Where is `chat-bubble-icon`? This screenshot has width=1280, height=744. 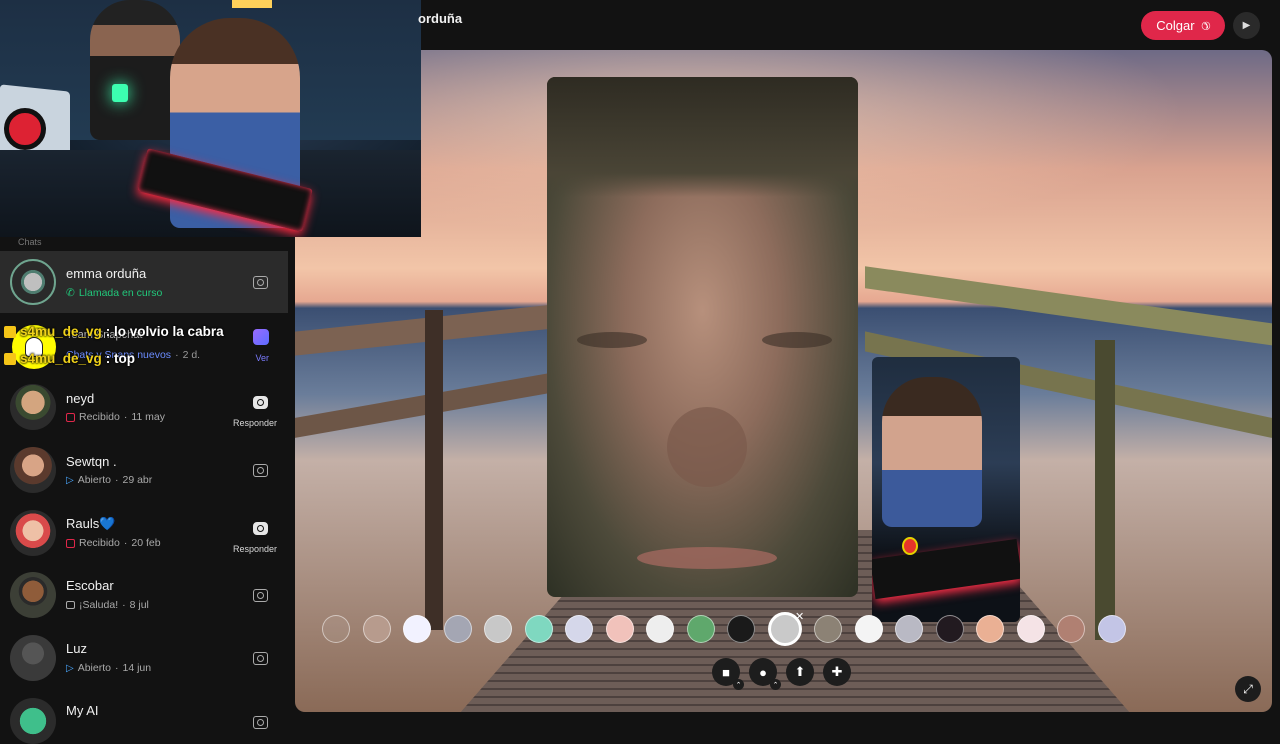
chat-bubble-icon is located at coordinates (70, 605).